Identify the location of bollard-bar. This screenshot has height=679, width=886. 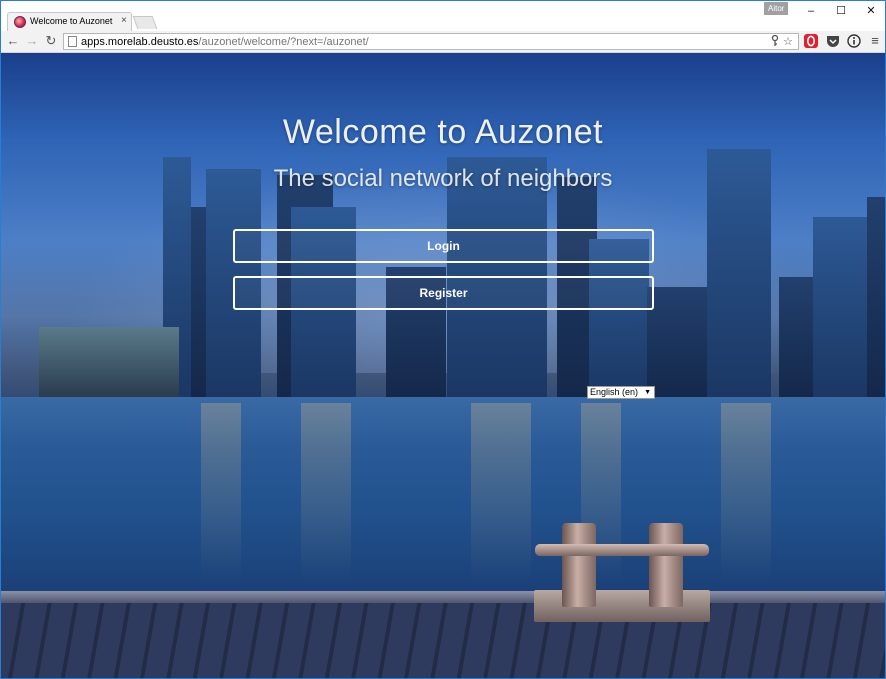
(622, 550).